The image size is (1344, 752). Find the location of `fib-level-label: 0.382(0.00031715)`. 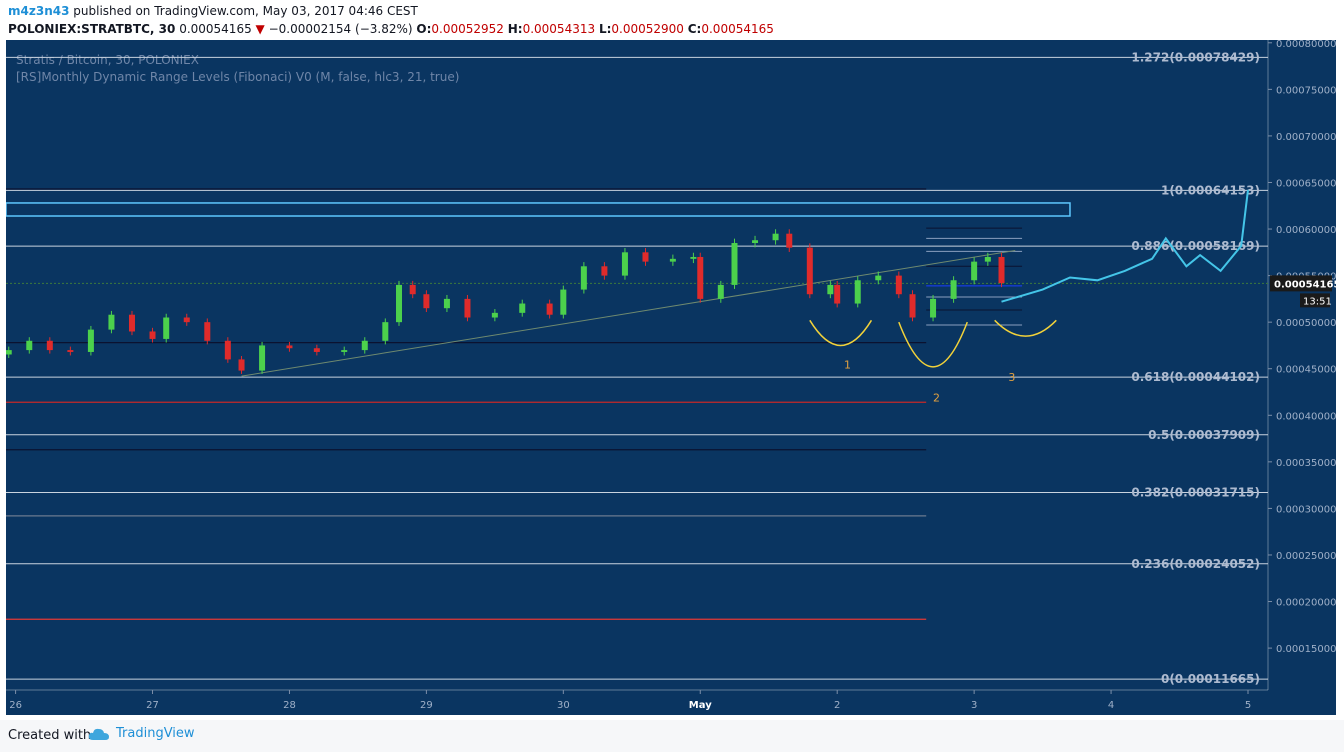

fib-level-label: 0.382(0.00031715) is located at coordinates (1195, 492).